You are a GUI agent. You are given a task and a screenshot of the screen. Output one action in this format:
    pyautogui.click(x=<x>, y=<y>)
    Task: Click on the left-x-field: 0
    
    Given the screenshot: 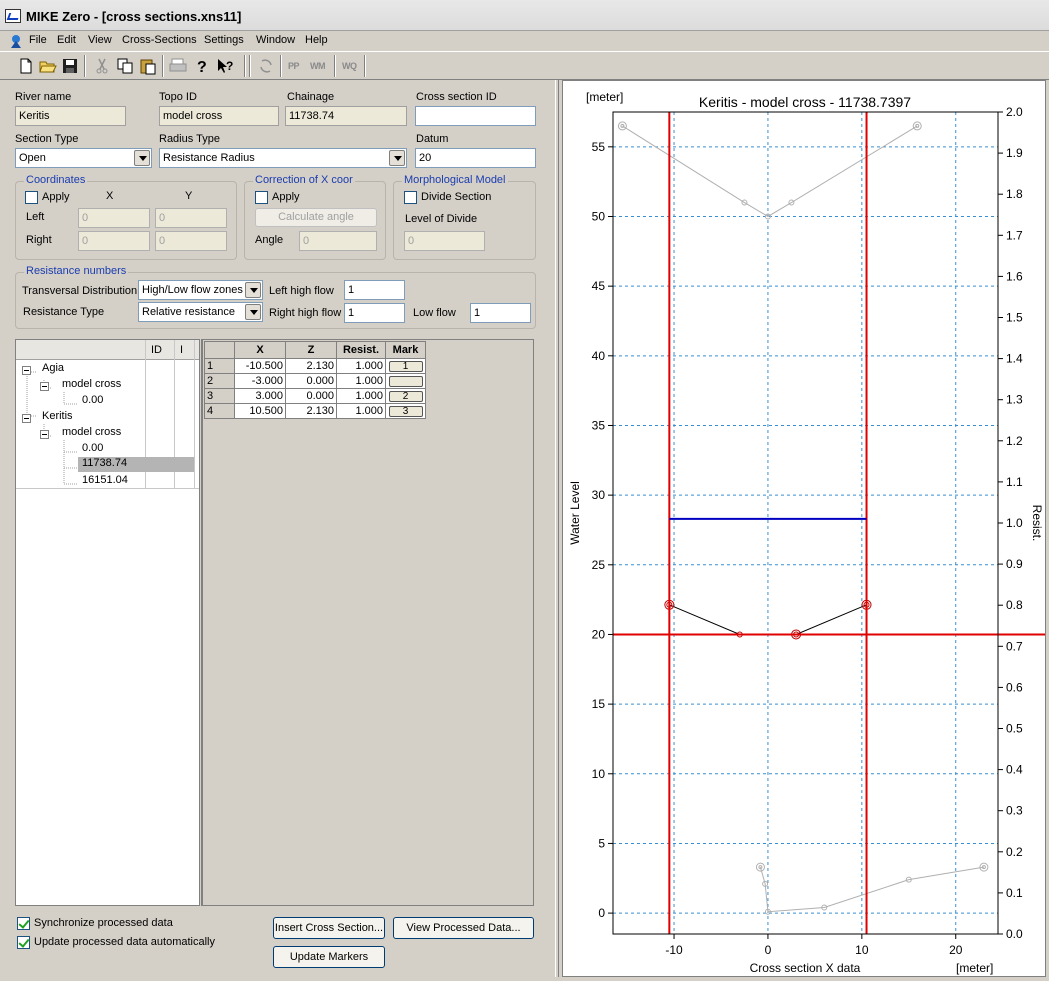 What is the action you would take?
    pyautogui.click(x=114, y=218)
    